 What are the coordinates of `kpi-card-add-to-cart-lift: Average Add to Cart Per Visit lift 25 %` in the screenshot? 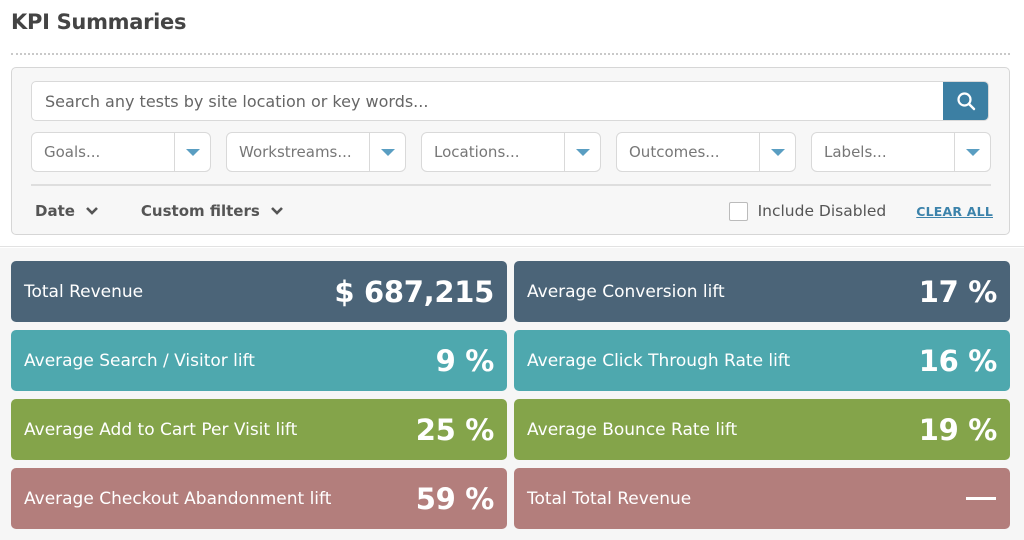 It's located at (259, 429).